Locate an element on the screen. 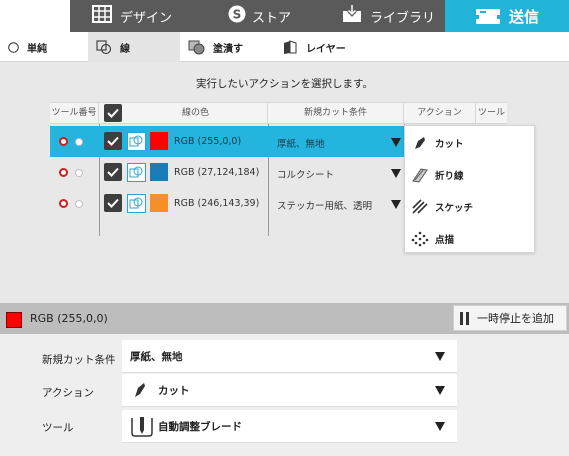  table-row: RGB (246,143,39) ステッカー用紙、透明 is located at coordinates (227, 203).